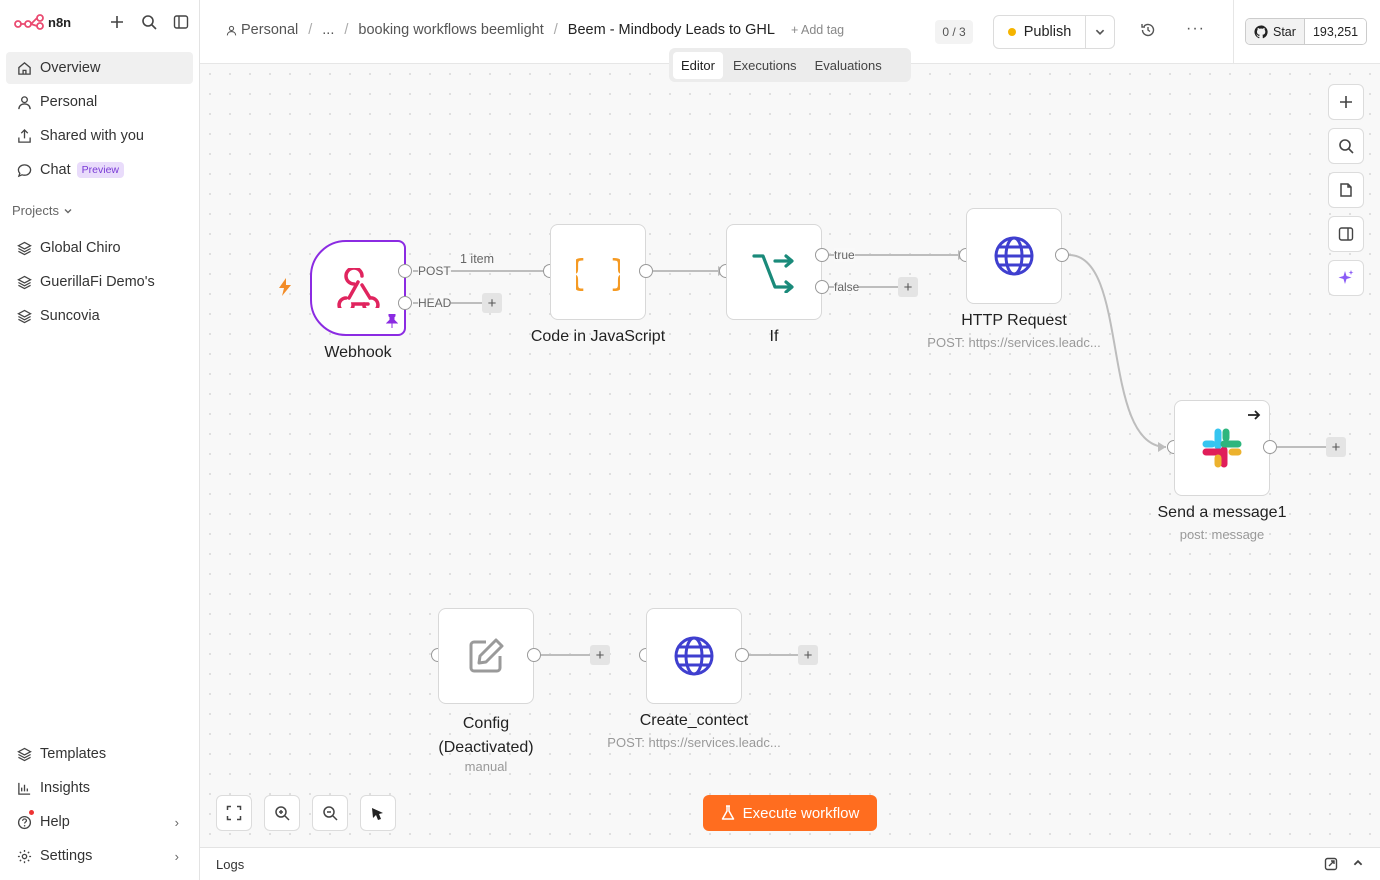 This screenshot has height=880, width=1380. Describe the element at coordinates (358, 288) in the screenshot. I see `node-webhook` at that location.